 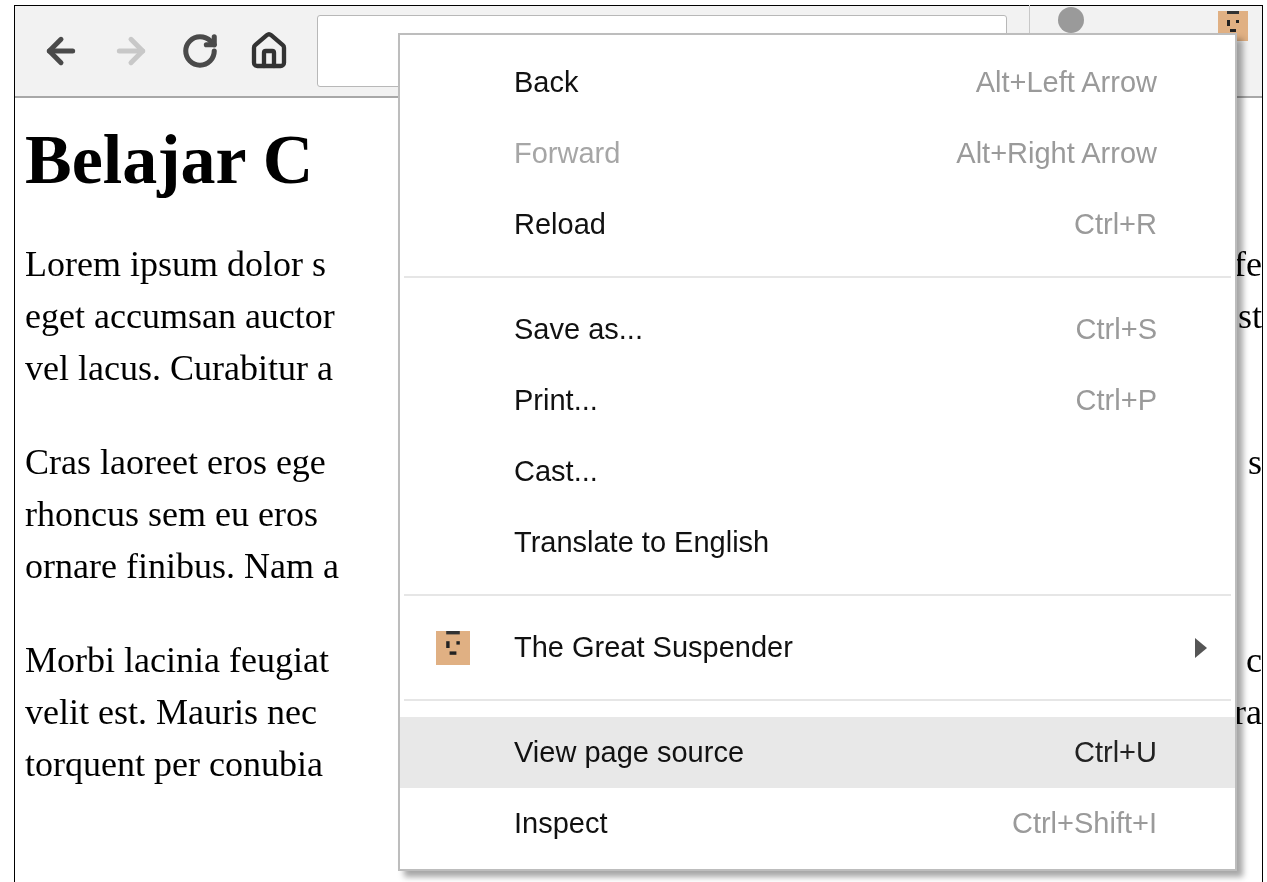 What do you see at coordinates (200, 51) in the screenshot?
I see `reload-icon` at bounding box center [200, 51].